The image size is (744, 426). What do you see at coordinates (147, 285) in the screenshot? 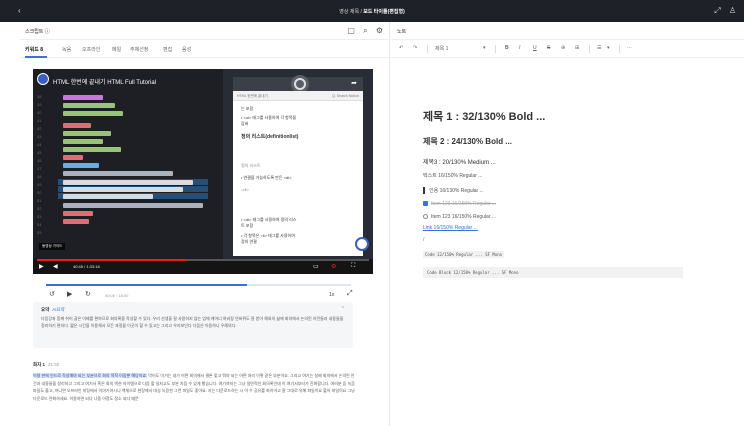
I see `audio-progress-fill` at bounding box center [147, 285].